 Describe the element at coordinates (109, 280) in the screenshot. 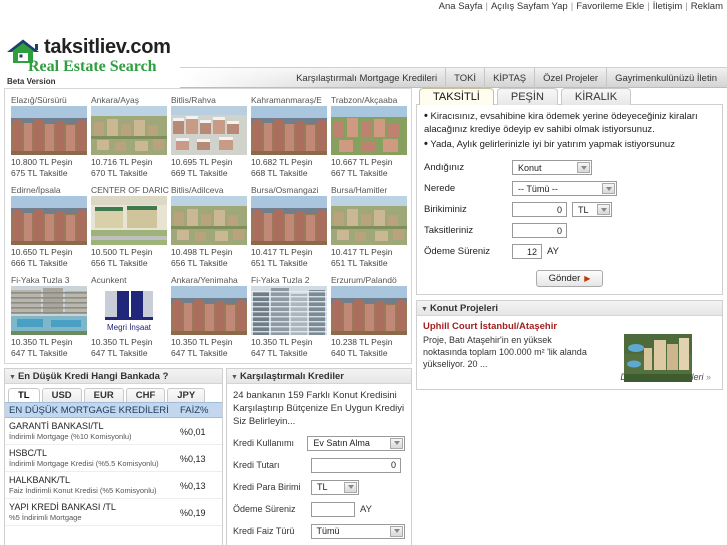

I see `property-title: Acunkent` at that location.